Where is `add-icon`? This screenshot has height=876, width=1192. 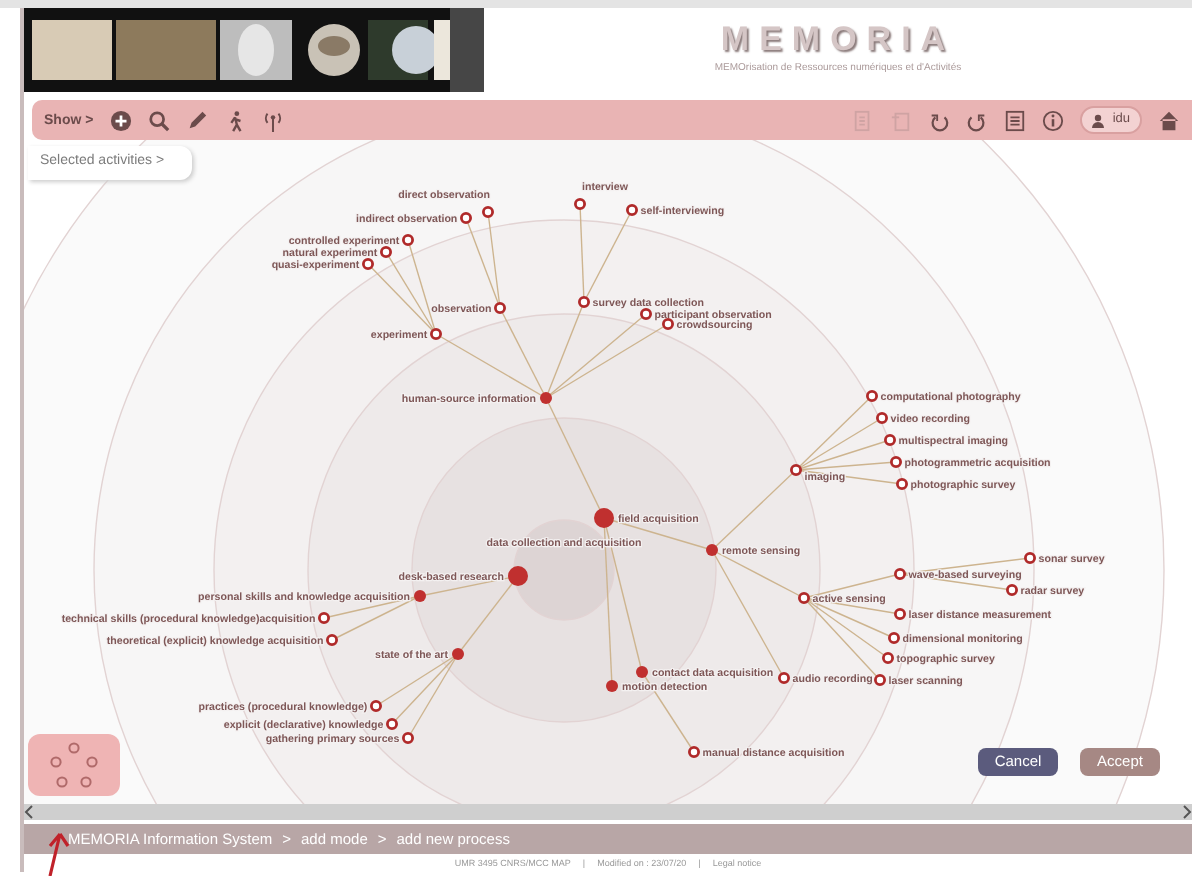 add-icon is located at coordinates (120, 120).